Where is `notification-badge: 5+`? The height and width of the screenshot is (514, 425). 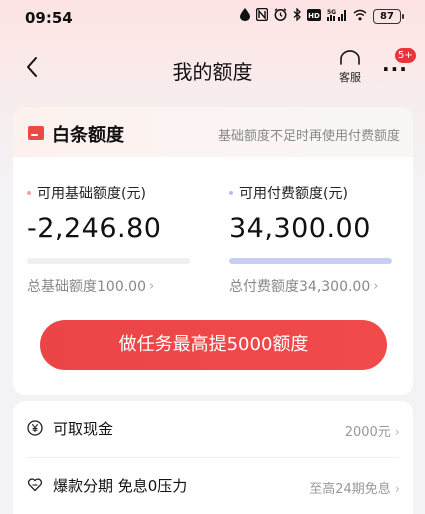 notification-badge: 5+ is located at coordinates (405, 55).